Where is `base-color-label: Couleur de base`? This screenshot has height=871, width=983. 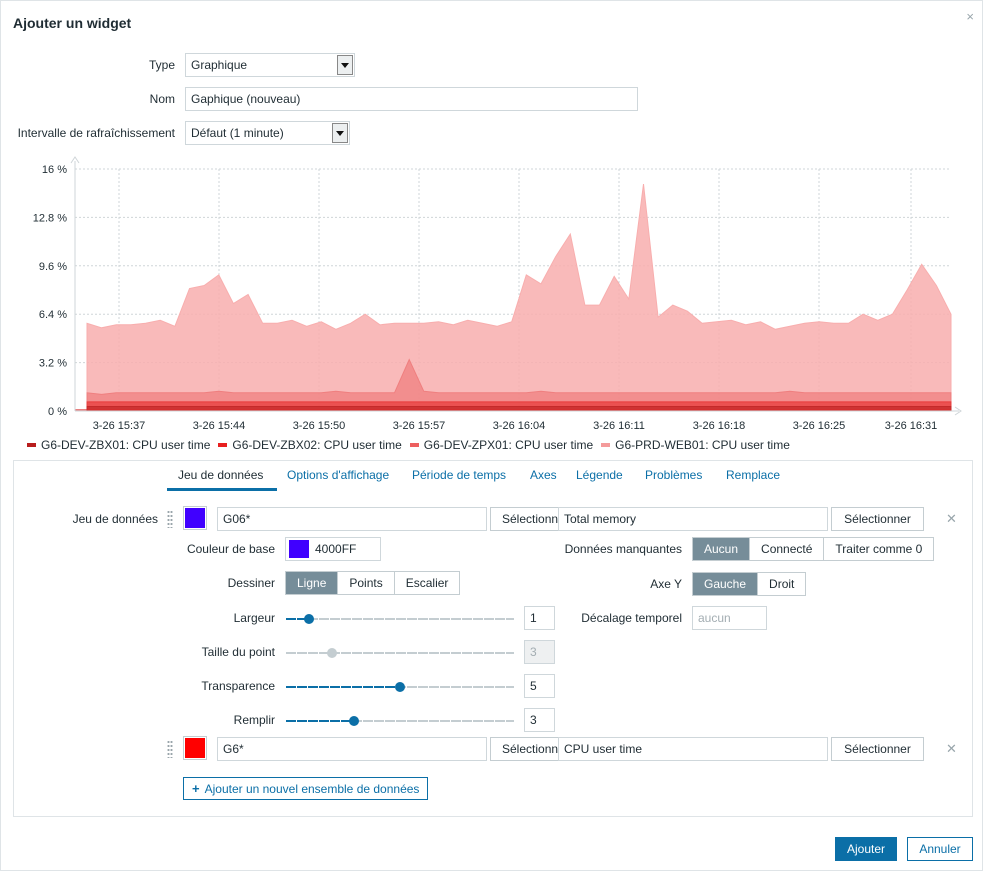
base-color-label: Couleur de base is located at coordinates (230, 549).